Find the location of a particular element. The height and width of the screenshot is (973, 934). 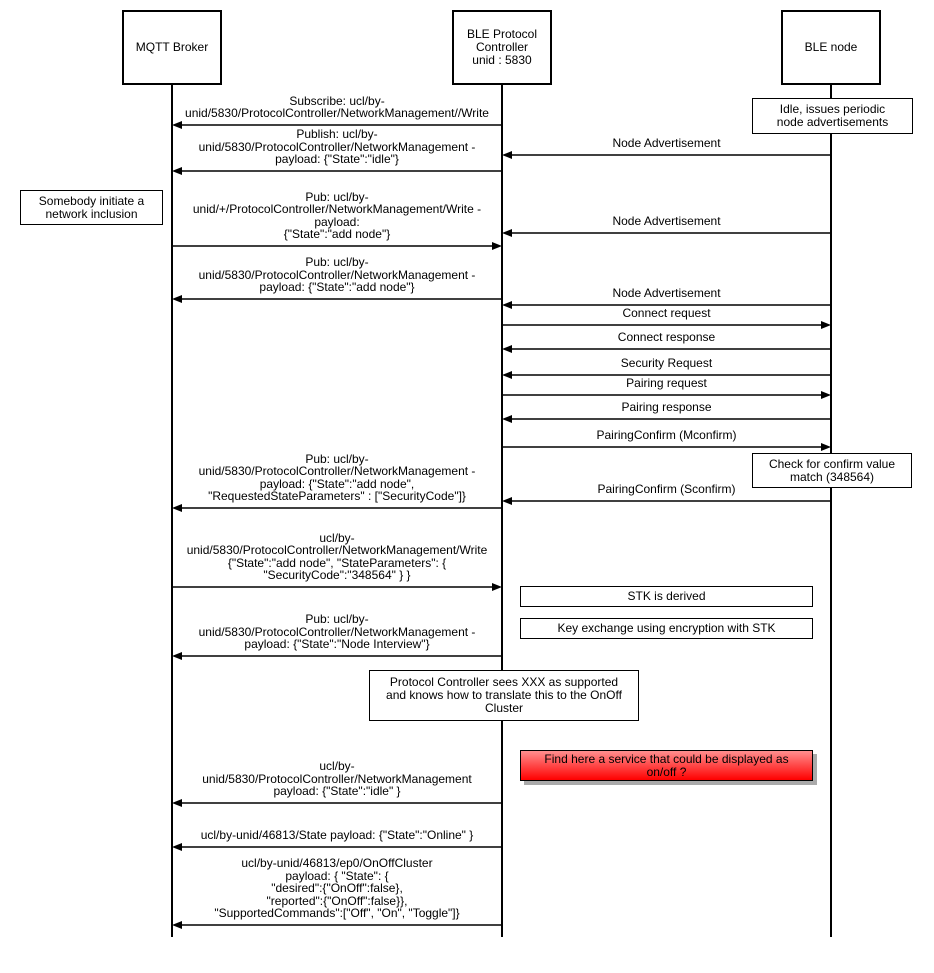

message-label: Security Request is located at coordinates (666, 363).